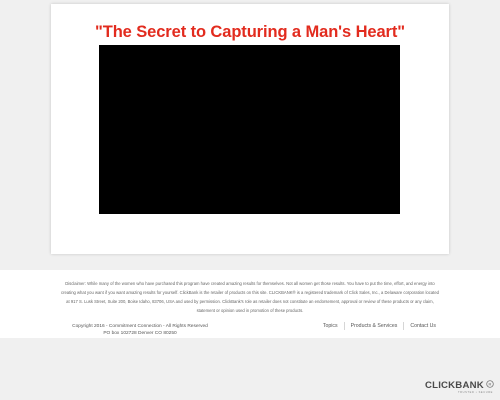 The image size is (500, 400). I want to click on footer-link-products-services: Products & Services, so click(374, 326).